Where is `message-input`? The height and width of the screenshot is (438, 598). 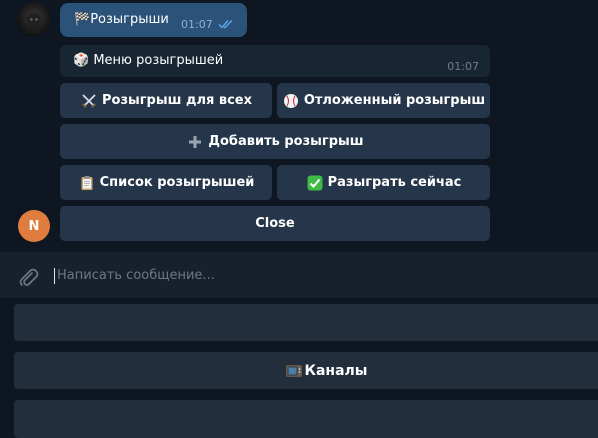 message-input is located at coordinates (317, 275).